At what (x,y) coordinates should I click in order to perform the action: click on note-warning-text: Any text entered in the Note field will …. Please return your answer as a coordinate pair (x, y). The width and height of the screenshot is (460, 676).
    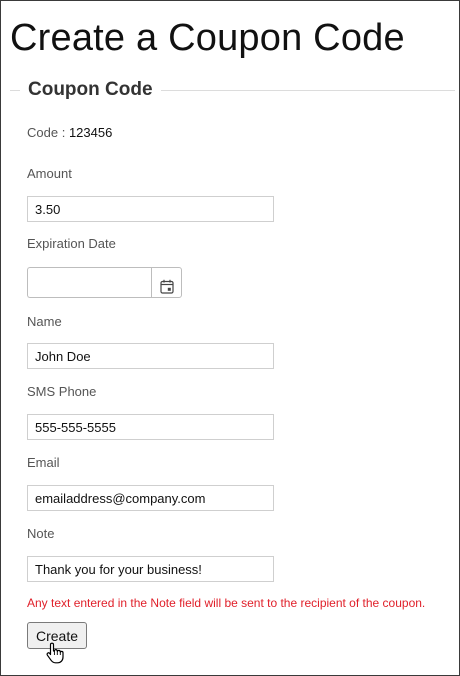
    Looking at the image, I should click on (226, 603).